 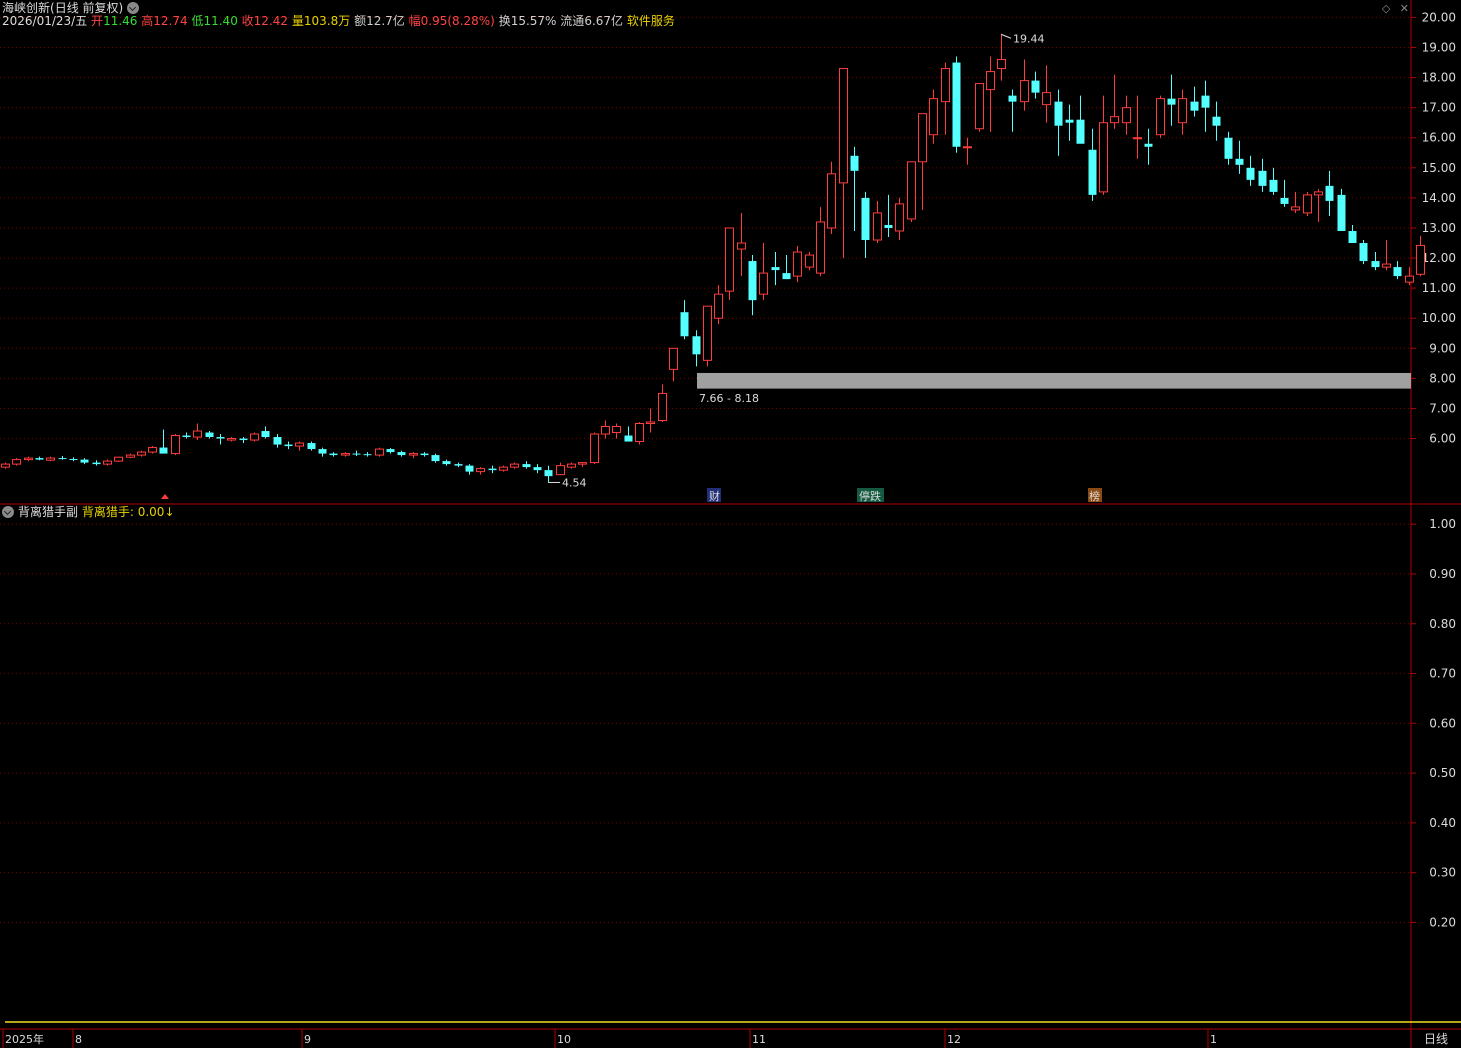 What do you see at coordinates (1442, 348) in the screenshot?
I see `price-axis-label: 9.00` at bounding box center [1442, 348].